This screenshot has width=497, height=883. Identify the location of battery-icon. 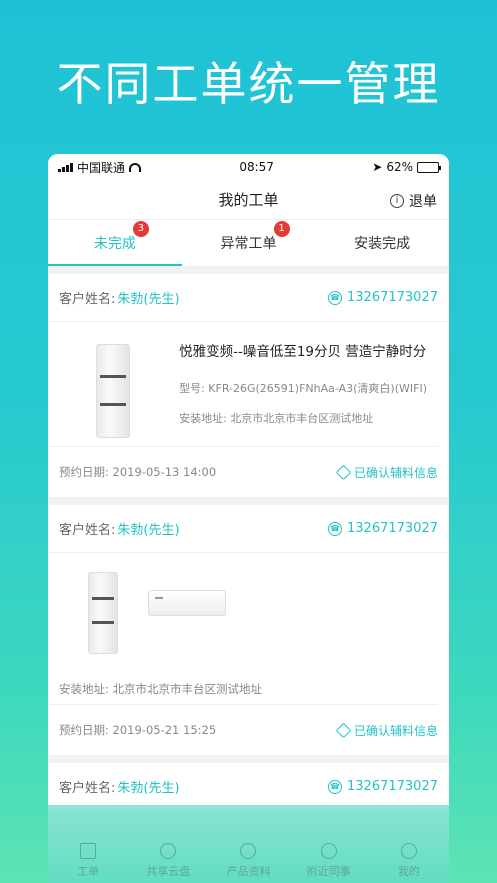
(429, 167).